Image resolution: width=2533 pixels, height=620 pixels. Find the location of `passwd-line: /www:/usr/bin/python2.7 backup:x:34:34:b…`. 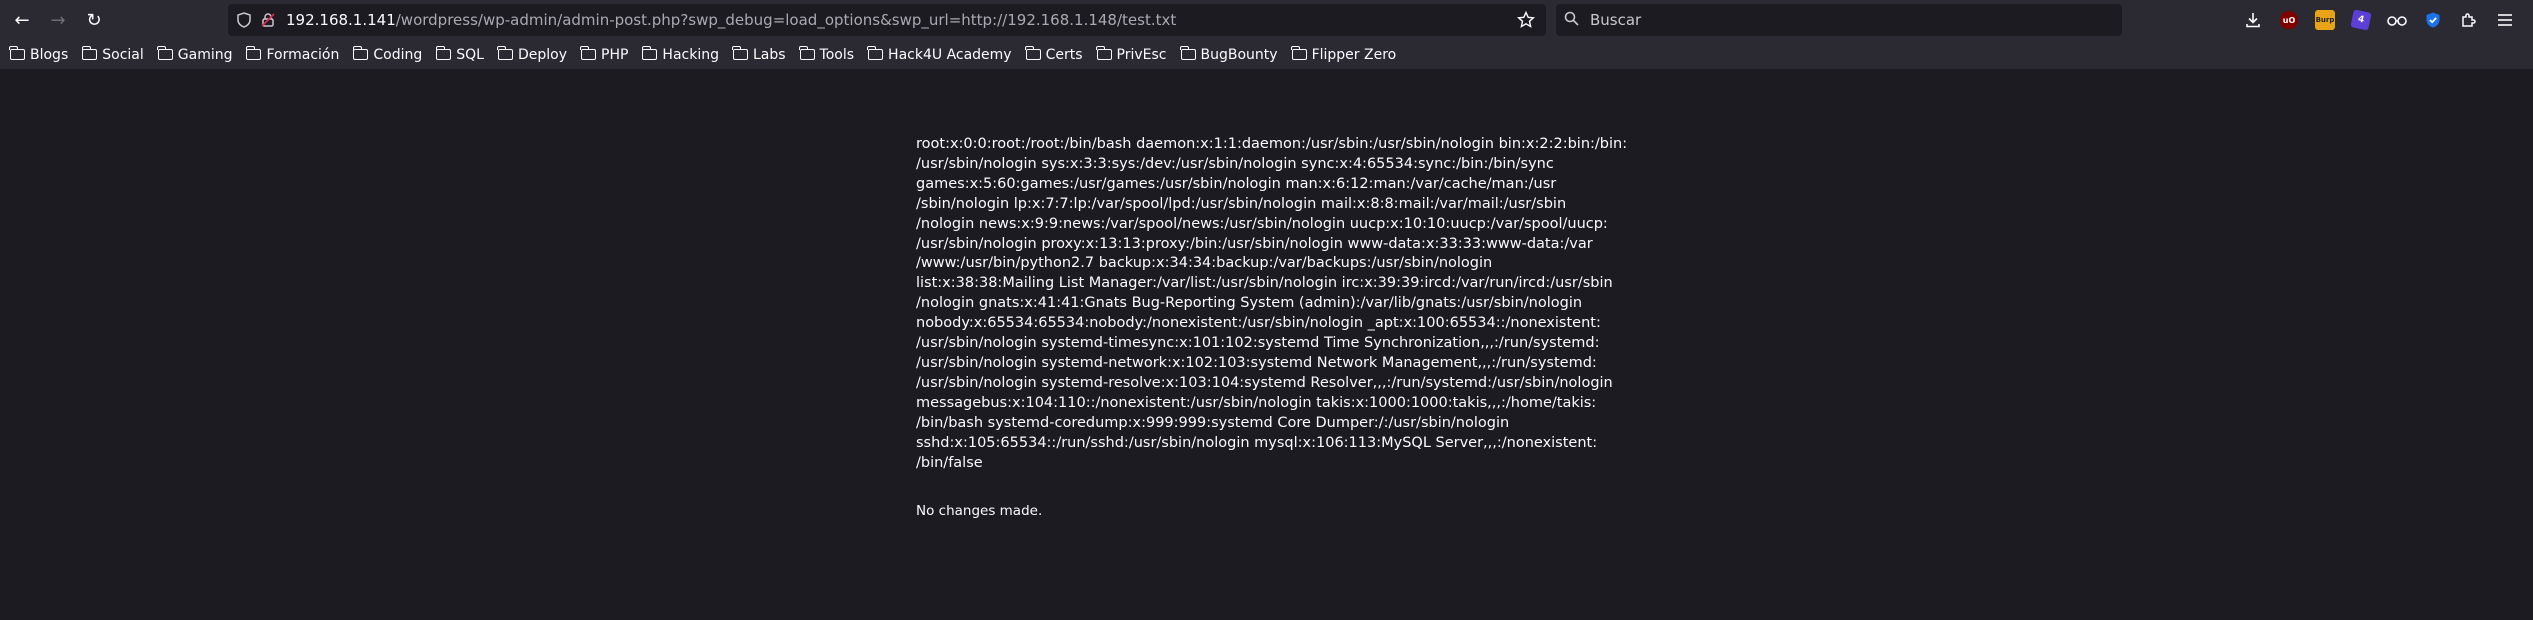

passwd-line: /www:/usr/bin/python2.7 backup:x:34:34:b… is located at coordinates (1204, 263).